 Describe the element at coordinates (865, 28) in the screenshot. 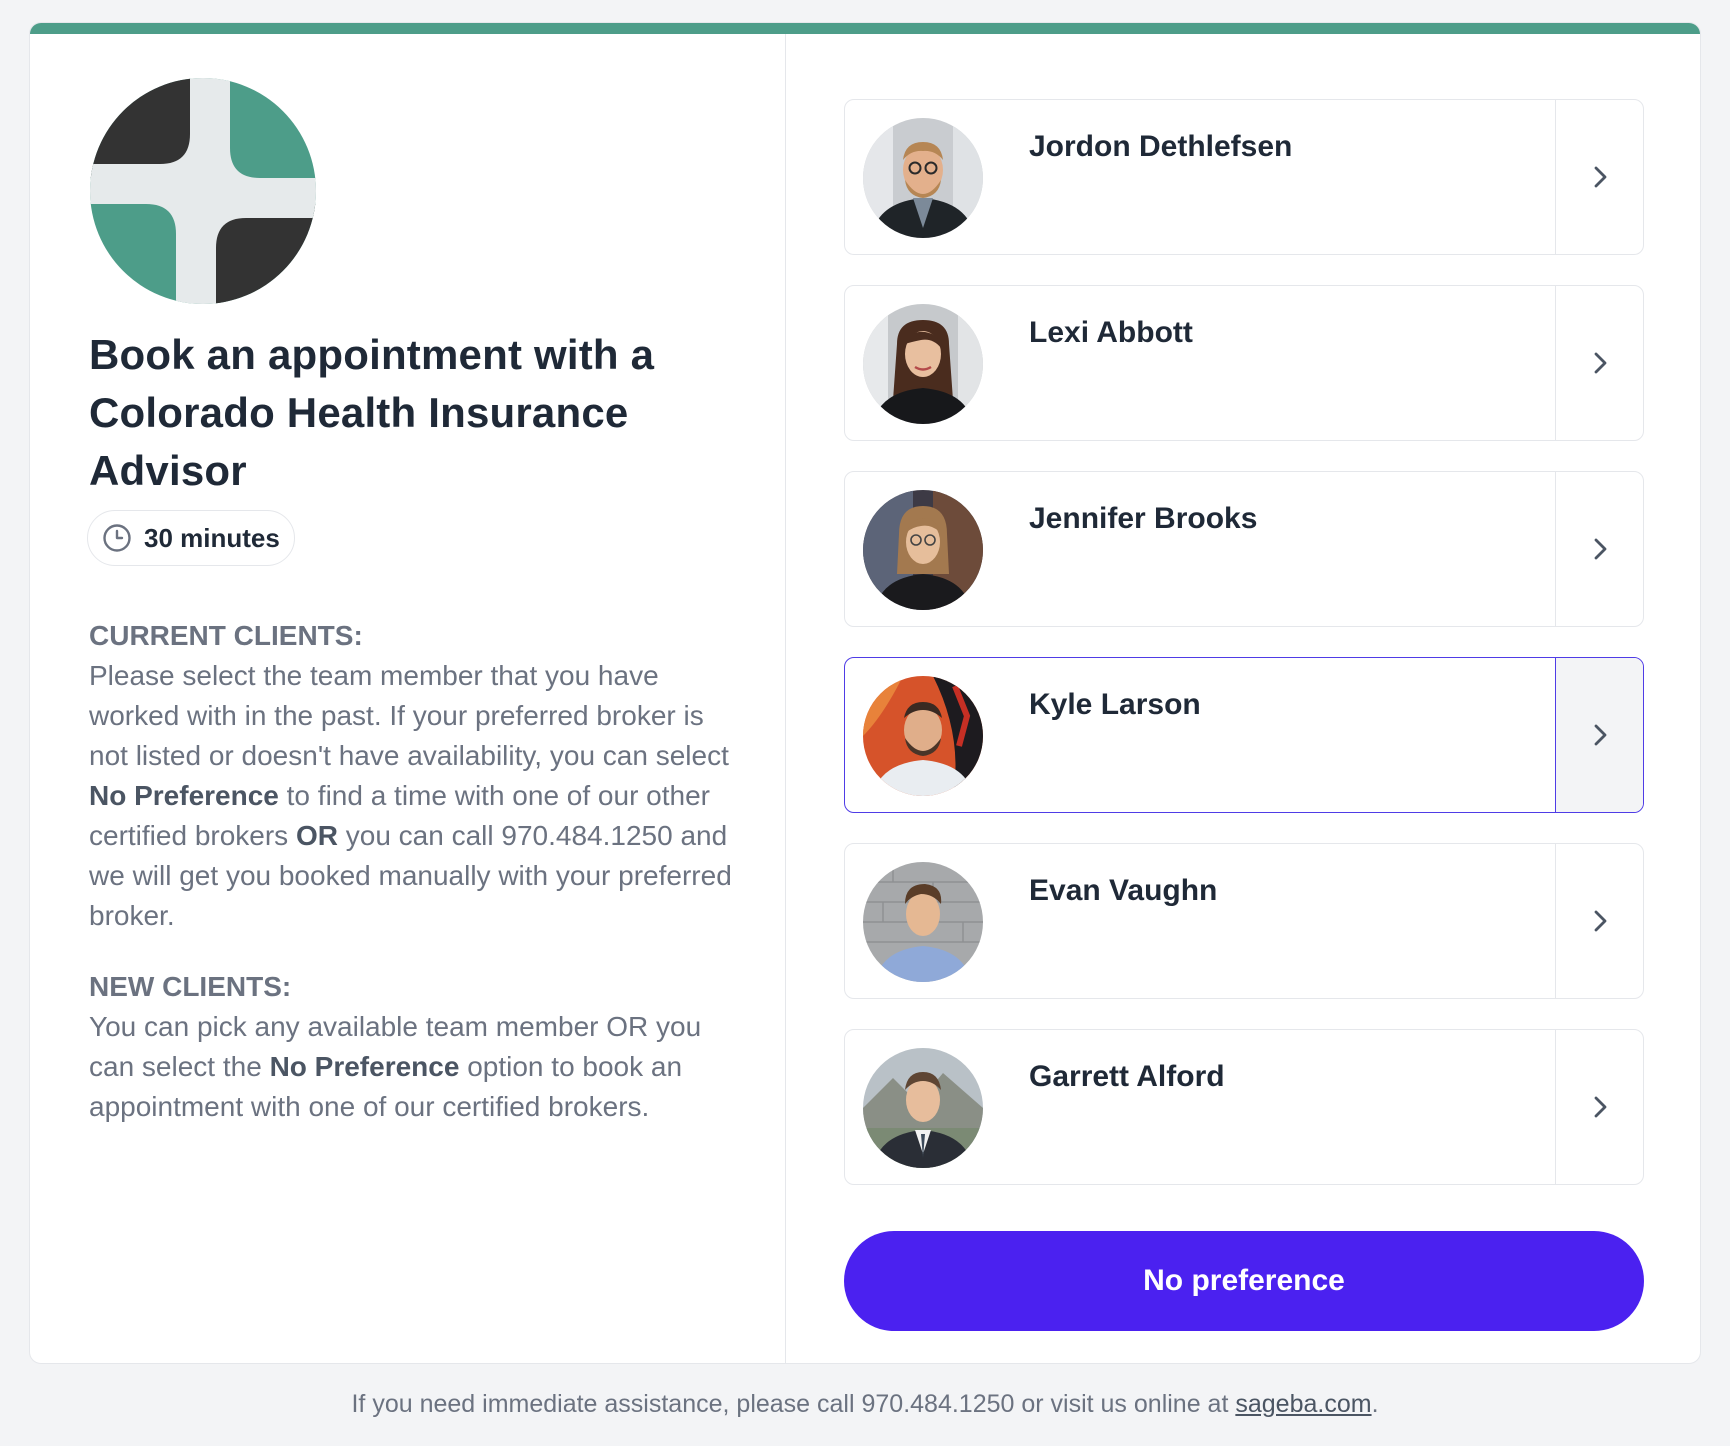

I see `accent-bar` at that location.